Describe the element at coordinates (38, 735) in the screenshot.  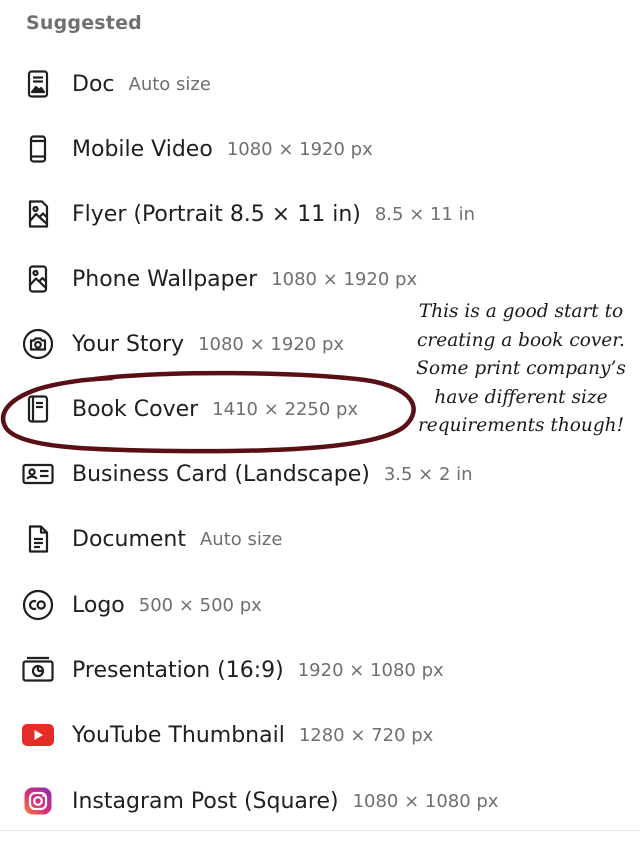
I see `youtube-icon` at that location.